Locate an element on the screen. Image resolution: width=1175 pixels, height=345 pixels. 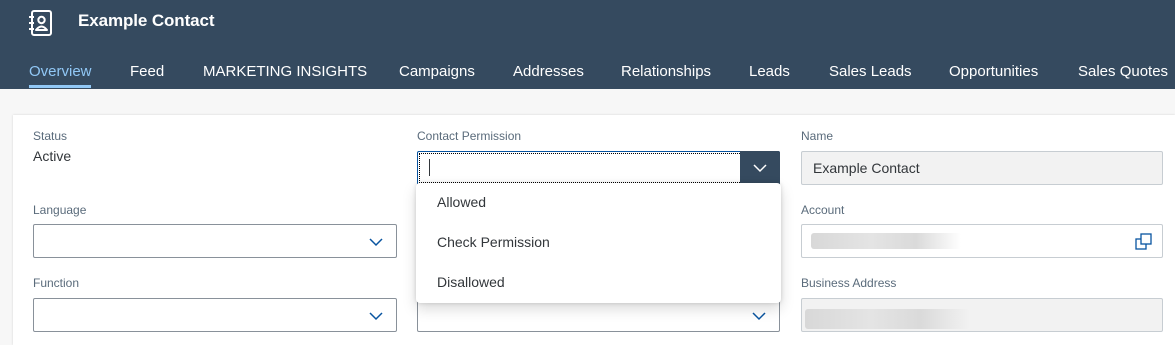
contact-permission-dropdown: Allowed Check Permission Disallowed is located at coordinates (598, 243).